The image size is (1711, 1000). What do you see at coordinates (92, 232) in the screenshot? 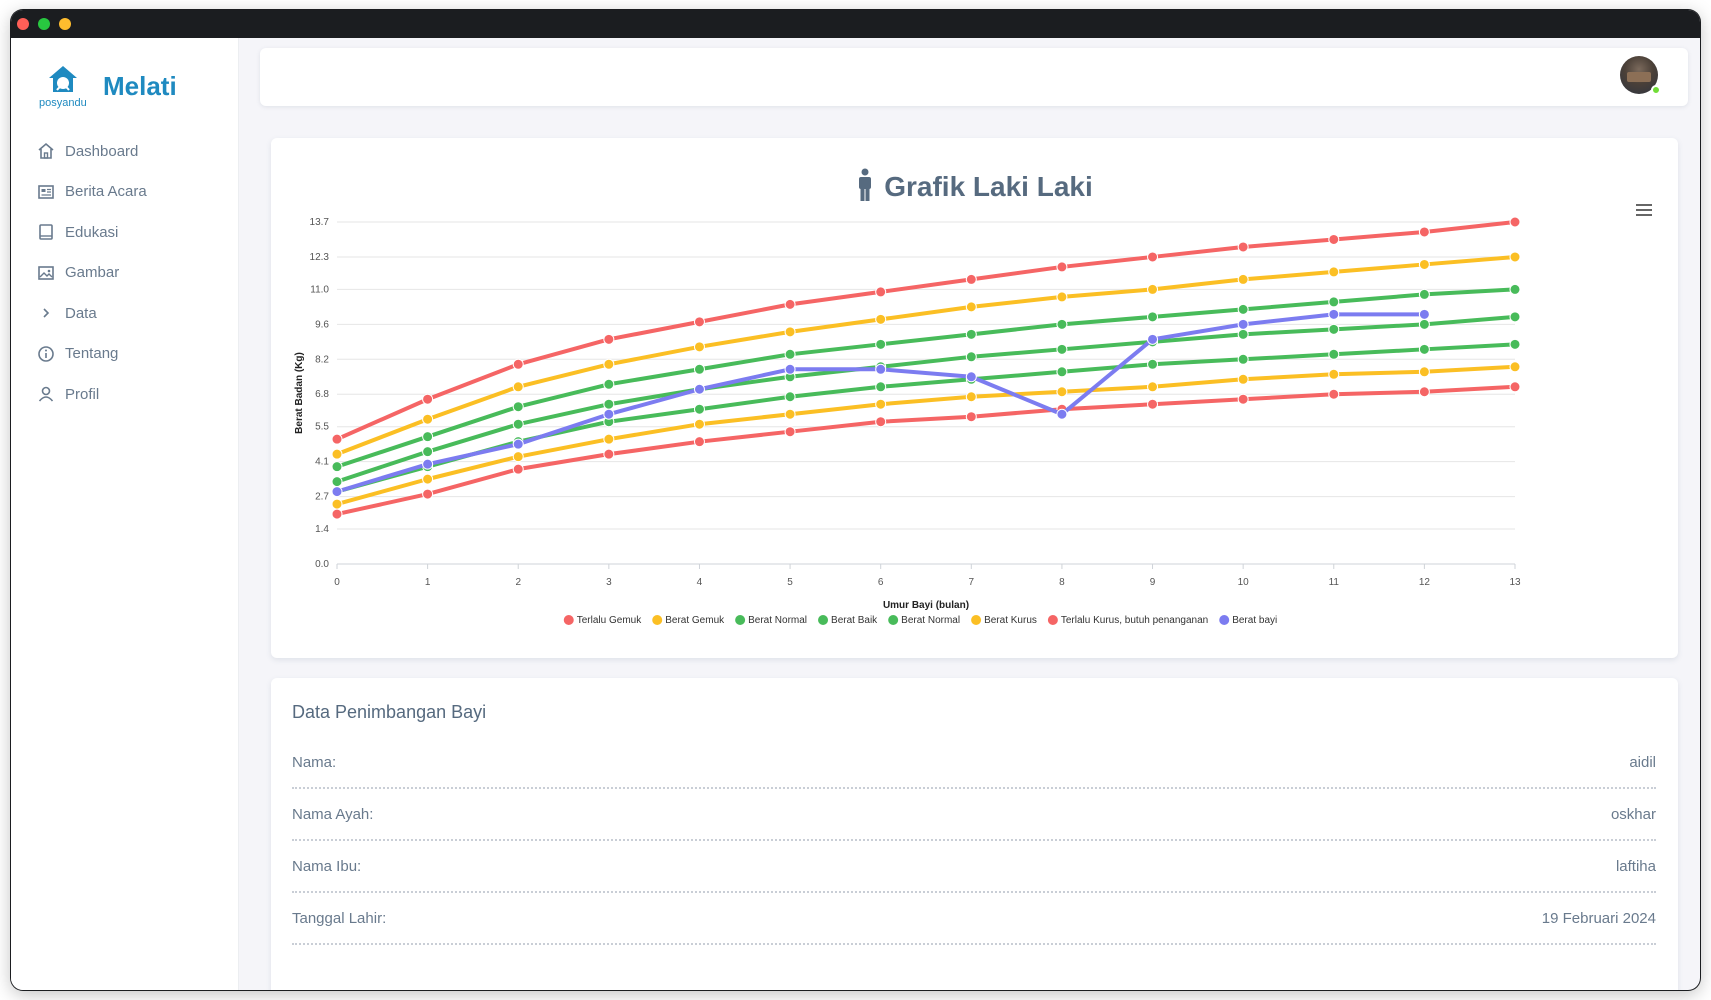
I see `sidebar-item-edukasi: Edukasi` at bounding box center [92, 232].